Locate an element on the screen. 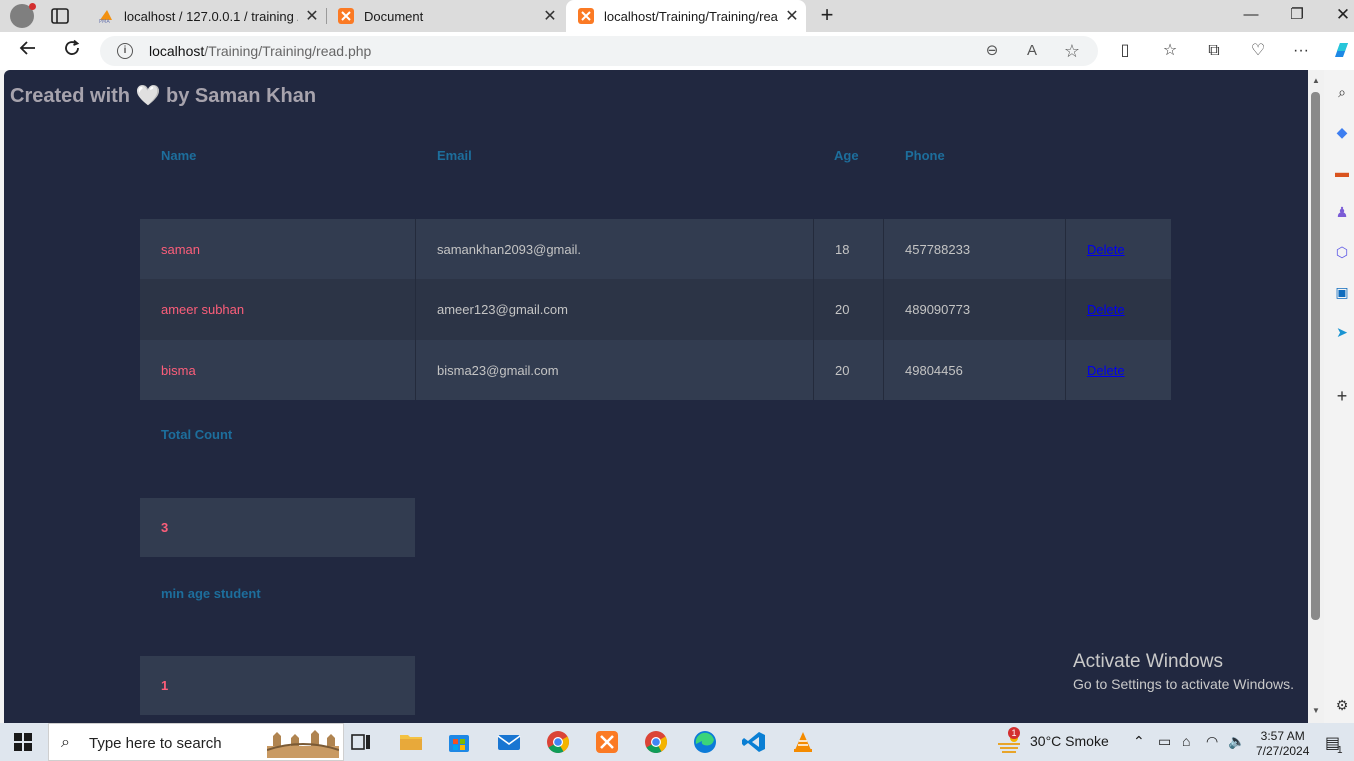 The image size is (1354, 761). tab-document: Document ✕ is located at coordinates (445, 16).